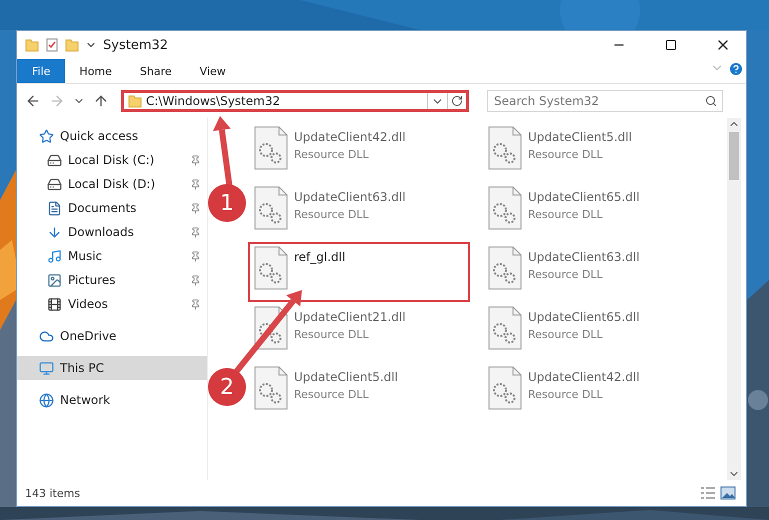 This screenshot has width=769, height=520. Describe the element at coordinates (112, 368) in the screenshot. I see `selected-sidebar-item: This PC` at that location.